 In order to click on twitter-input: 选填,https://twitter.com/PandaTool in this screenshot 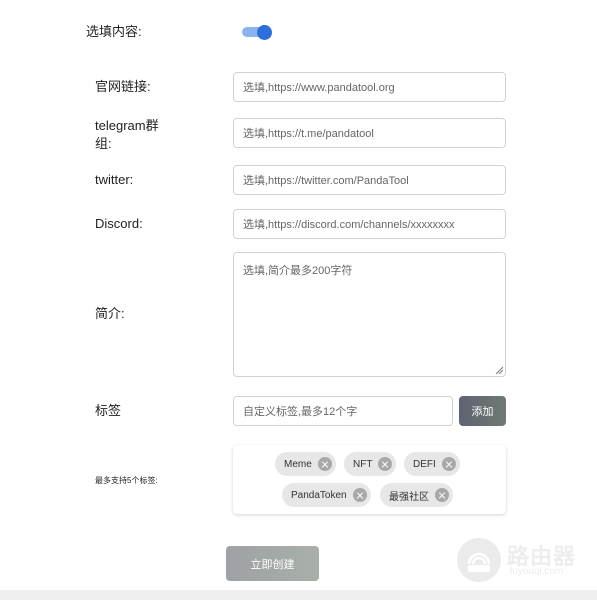, I will do `click(369, 180)`.